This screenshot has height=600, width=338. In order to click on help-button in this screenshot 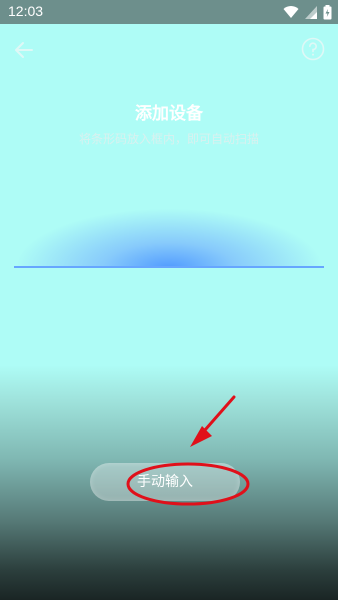, I will do `click(313, 49)`.